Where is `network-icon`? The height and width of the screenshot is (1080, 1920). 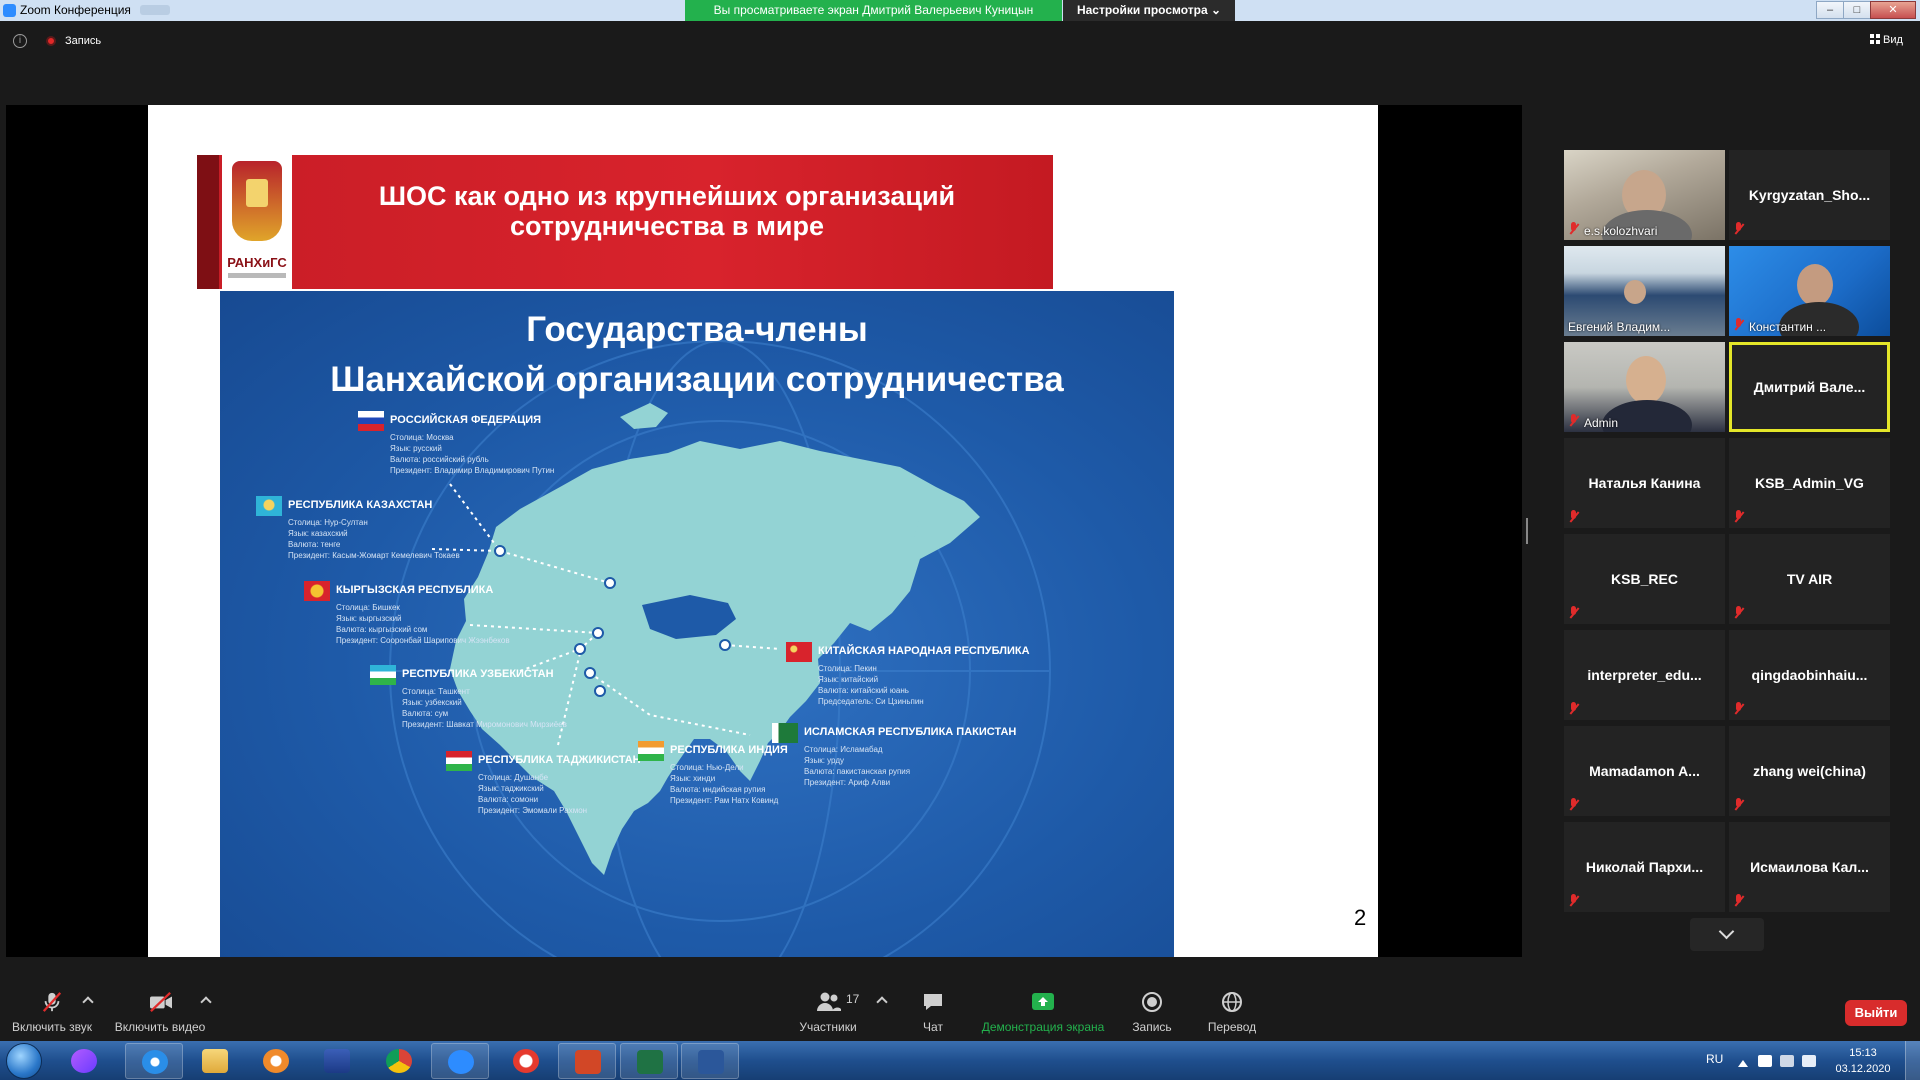
network-icon is located at coordinates (1787, 1061).